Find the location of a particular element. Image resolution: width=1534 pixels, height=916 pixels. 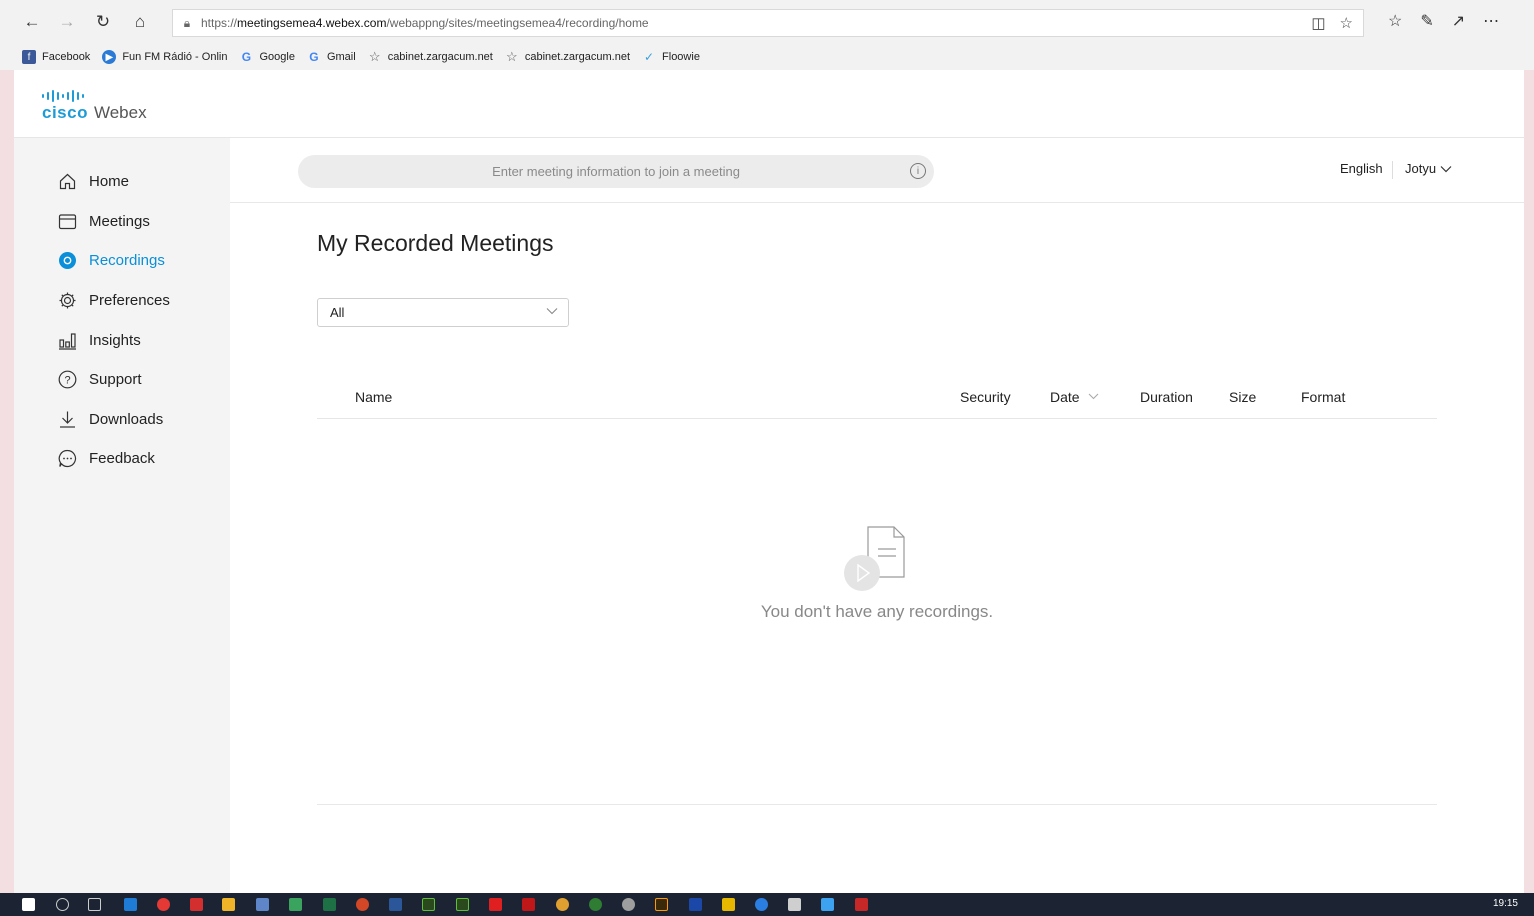

home-browser-icon: ⌂ is located at coordinates (140, 22).